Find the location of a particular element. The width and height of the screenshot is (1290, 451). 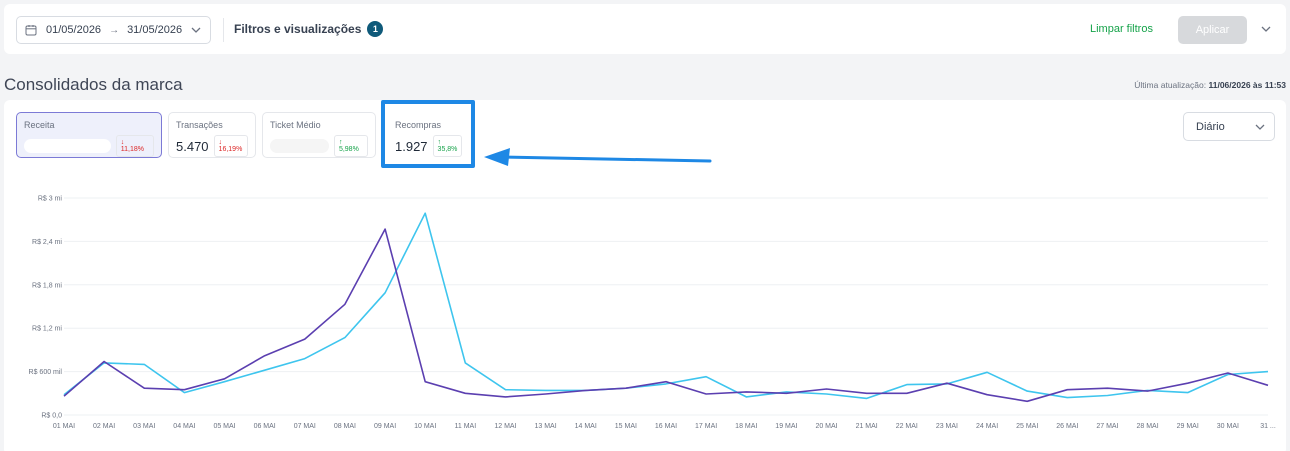

filters-count-badge: 1 is located at coordinates (375, 29).